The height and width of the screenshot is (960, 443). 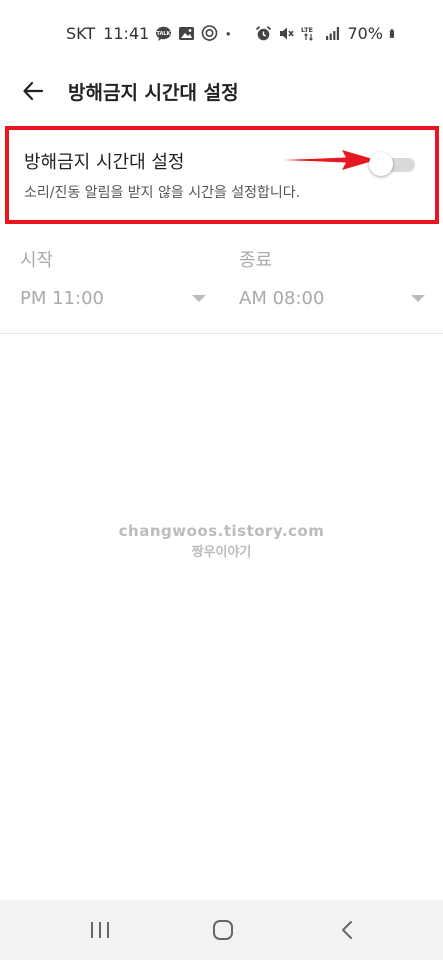 I want to click on app-bar: 방해금지 시간대 설정, so click(x=221, y=91).